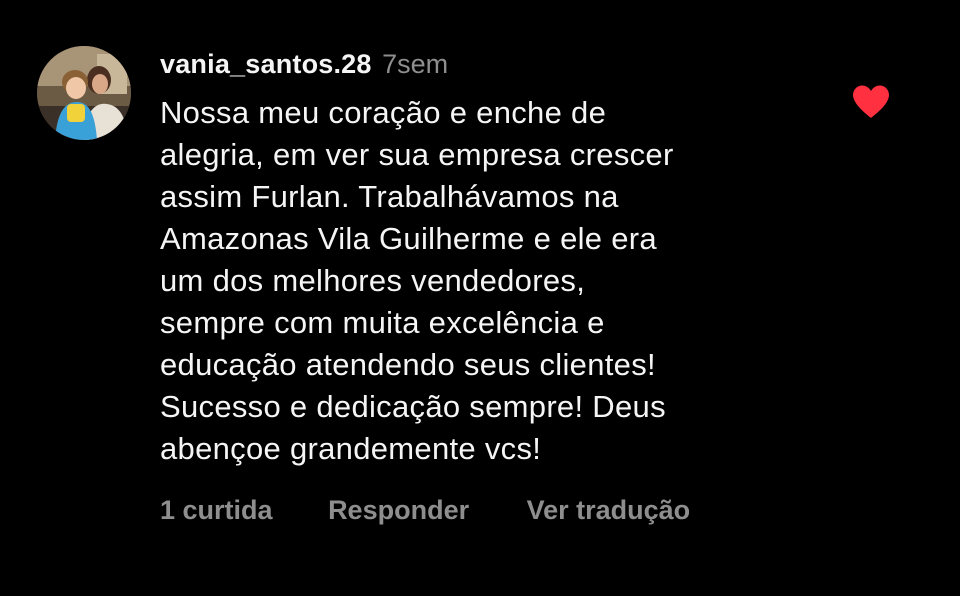  I want to click on avatar, so click(84, 93).